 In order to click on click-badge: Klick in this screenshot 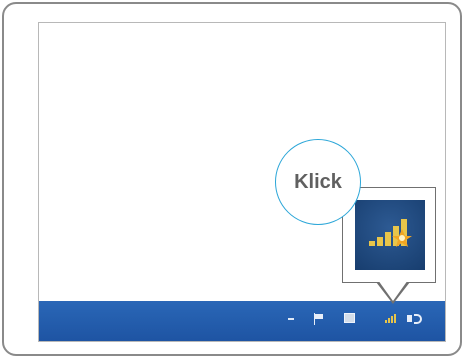, I will do `click(318, 182)`.